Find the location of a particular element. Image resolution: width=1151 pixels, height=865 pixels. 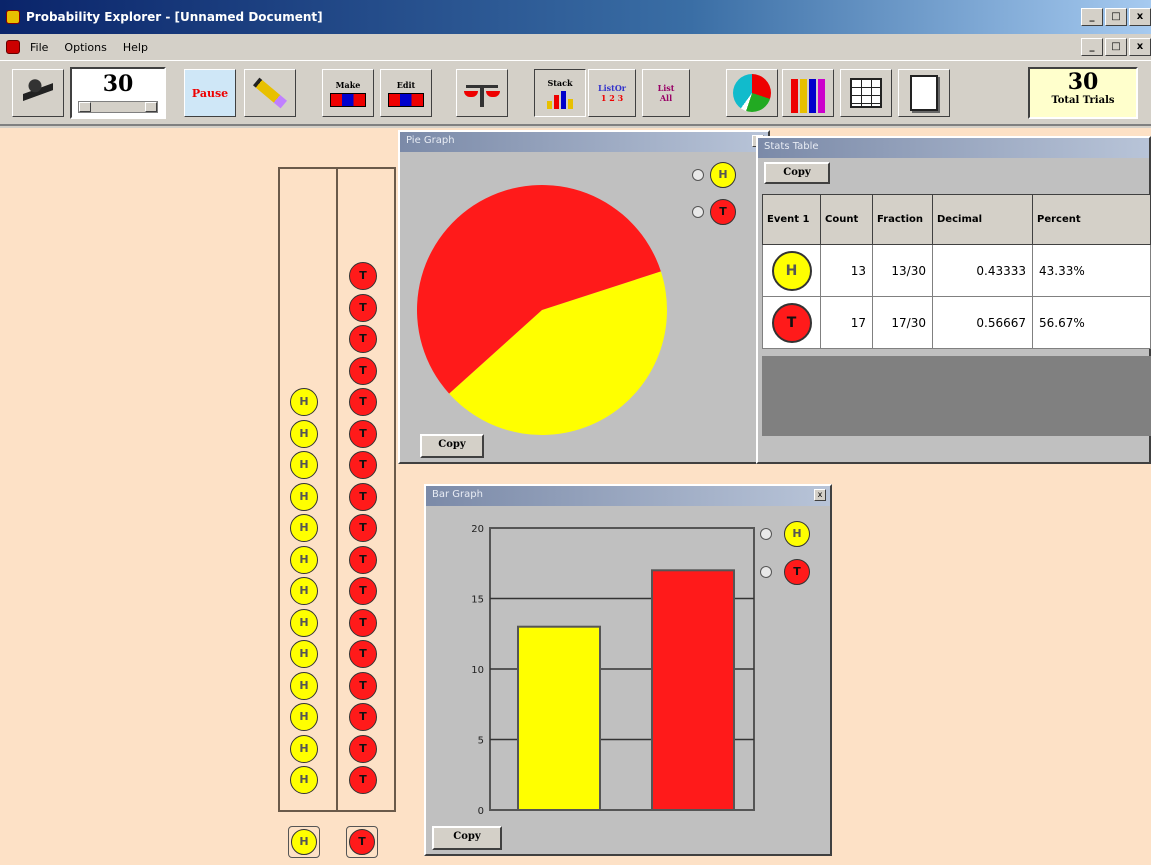

run-trials-button is located at coordinates (38, 93).